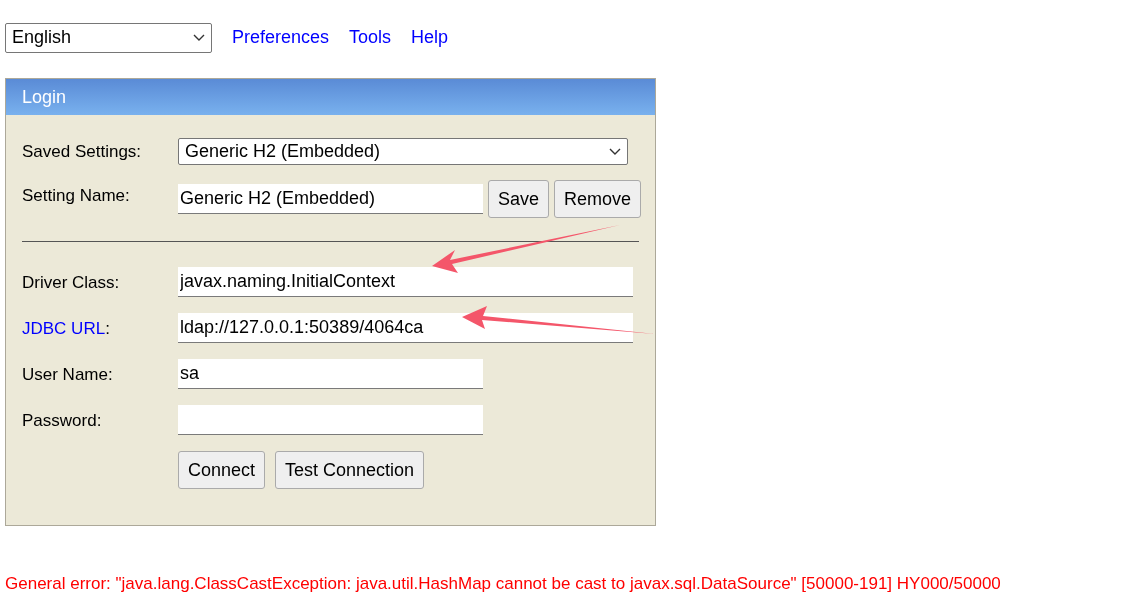  I want to click on label-colon: :, so click(107, 329).